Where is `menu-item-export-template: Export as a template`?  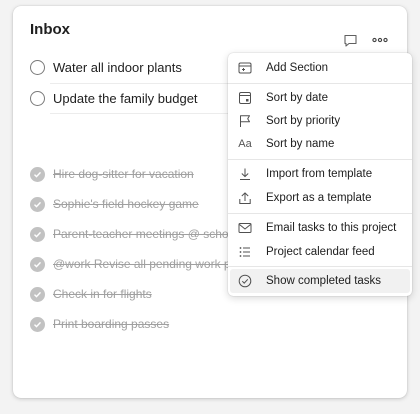
menu-item-export-template: Export as a template is located at coordinates (320, 198).